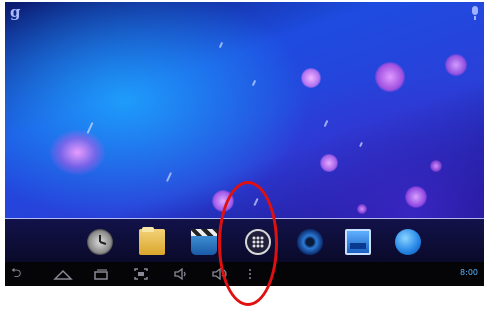 This screenshot has height=309, width=486. What do you see at coordinates (475, 13) in the screenshot?
I see `mic-icon` at bounding box center [475, 13].